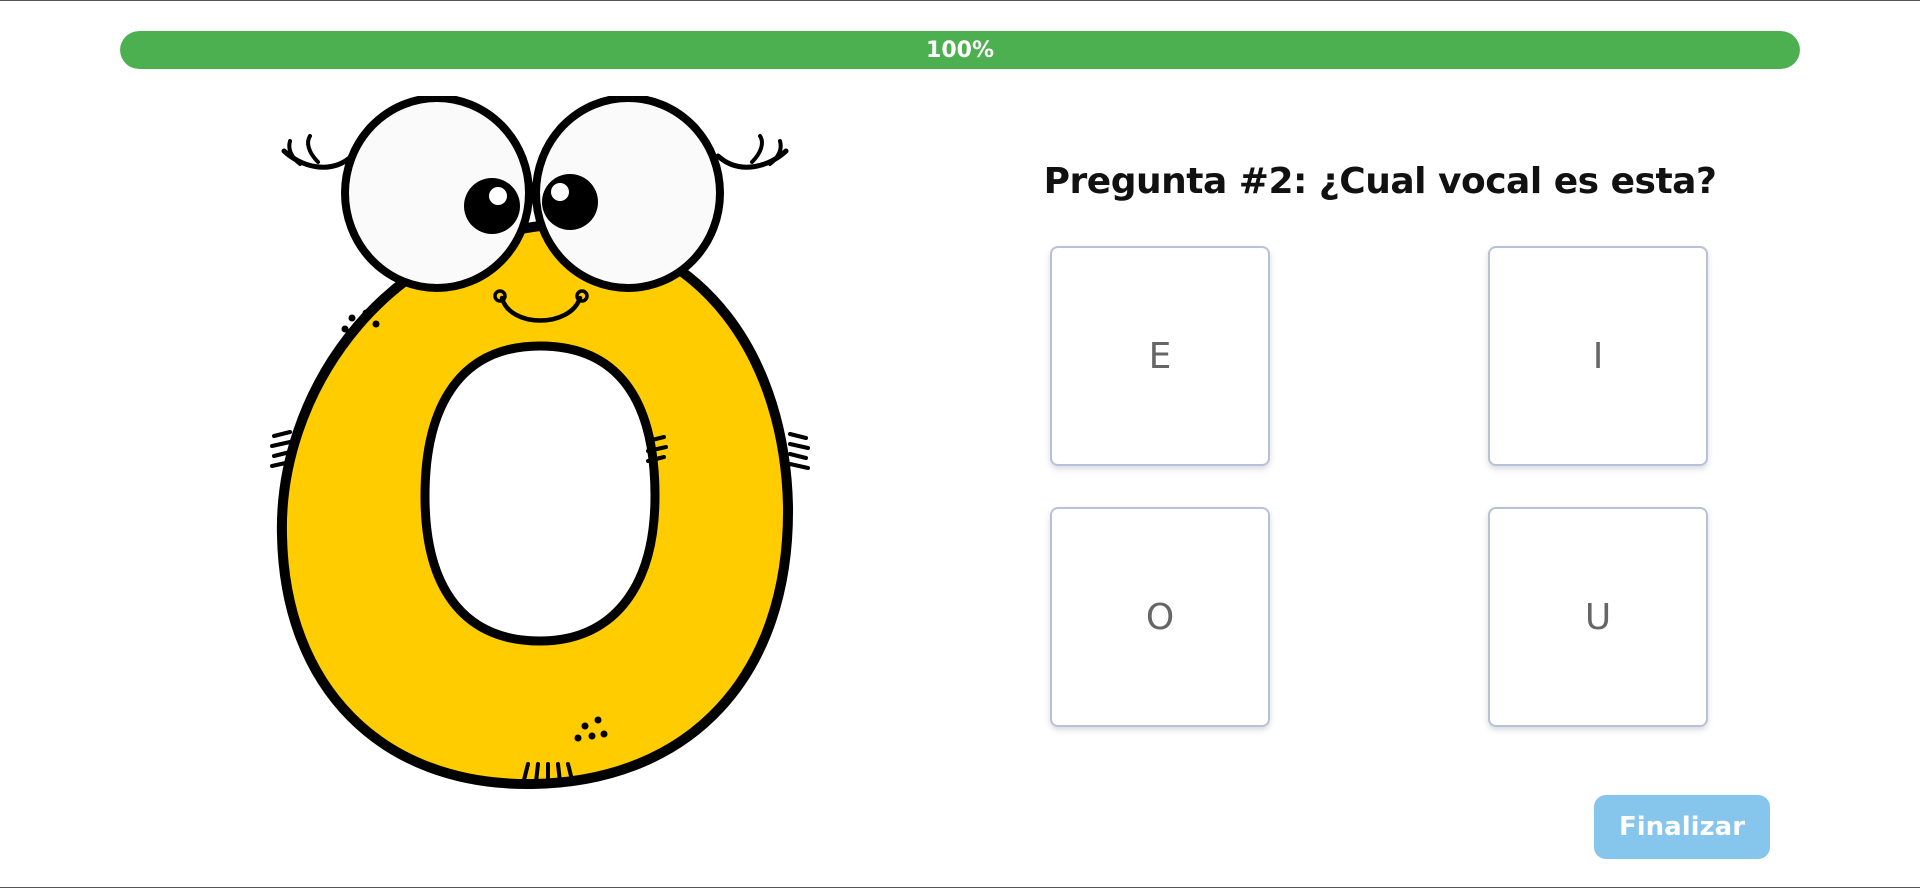  Describe the element at coordinates (1682, 827) in the screenshot. I see `finish-button: Finalizar` at that location.